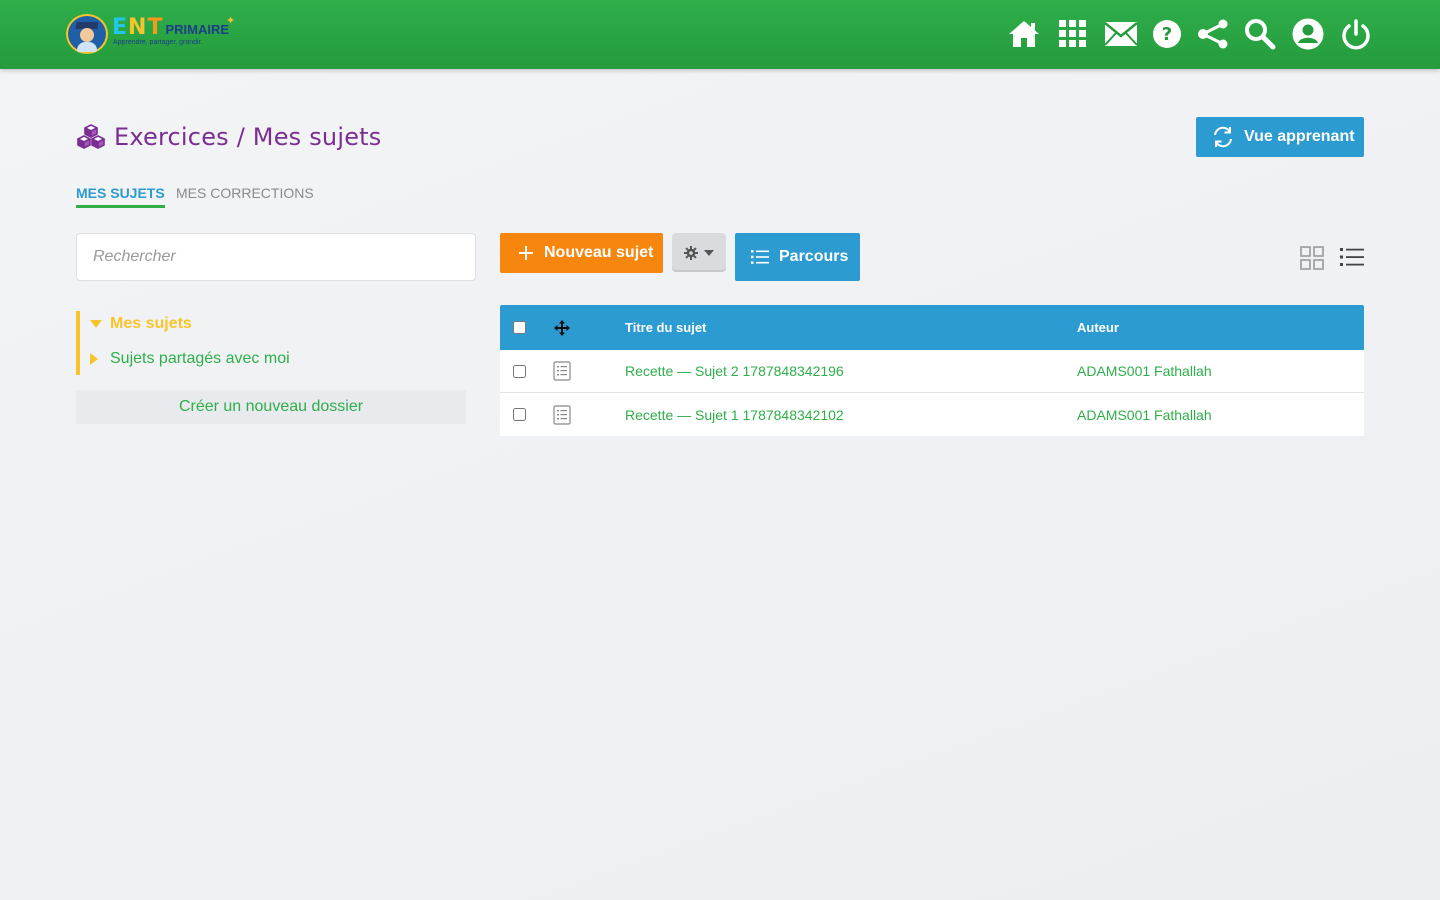 This screenshot has width=1440, height=900. I want to click on mail-icon, so click(1121, 34).